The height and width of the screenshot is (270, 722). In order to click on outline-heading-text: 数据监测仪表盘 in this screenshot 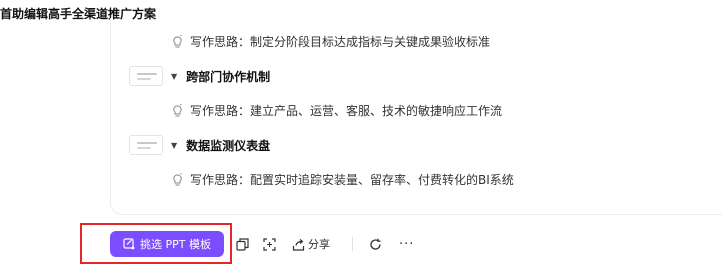, I will do `click(228, 145)`.